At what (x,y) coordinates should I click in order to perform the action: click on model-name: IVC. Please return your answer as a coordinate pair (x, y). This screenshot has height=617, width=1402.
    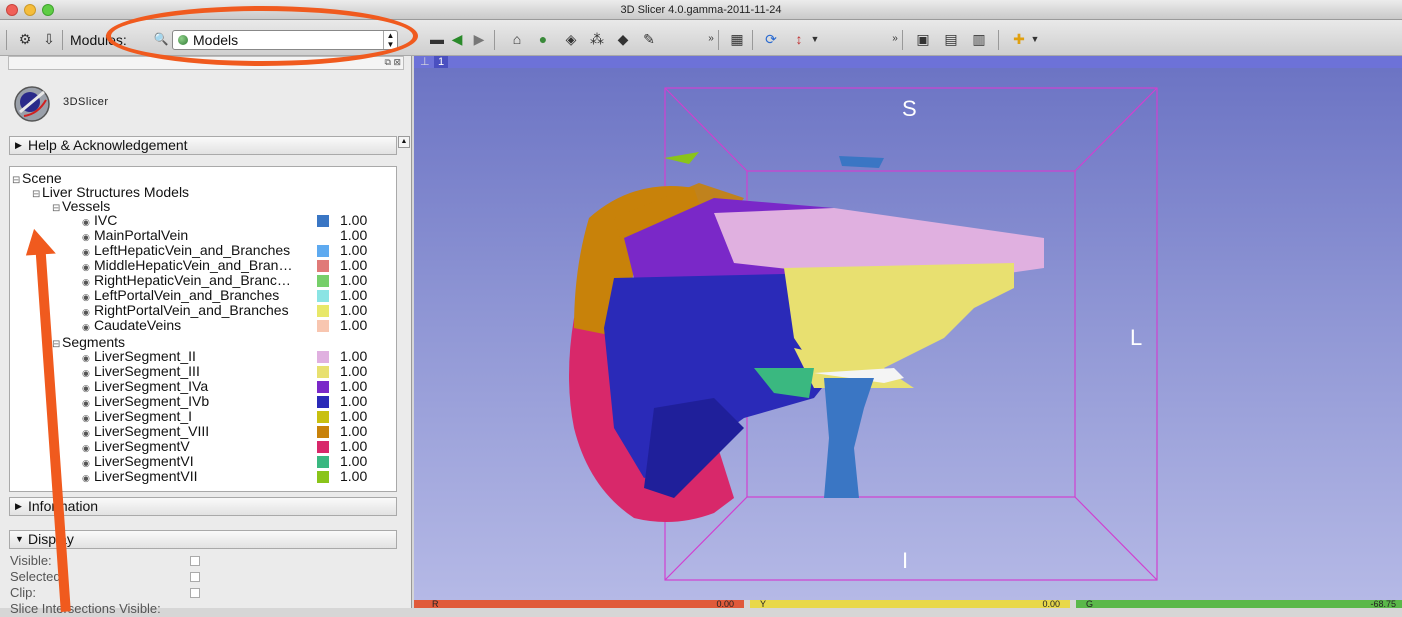
    Looking at the image, I should click on (106, 220).